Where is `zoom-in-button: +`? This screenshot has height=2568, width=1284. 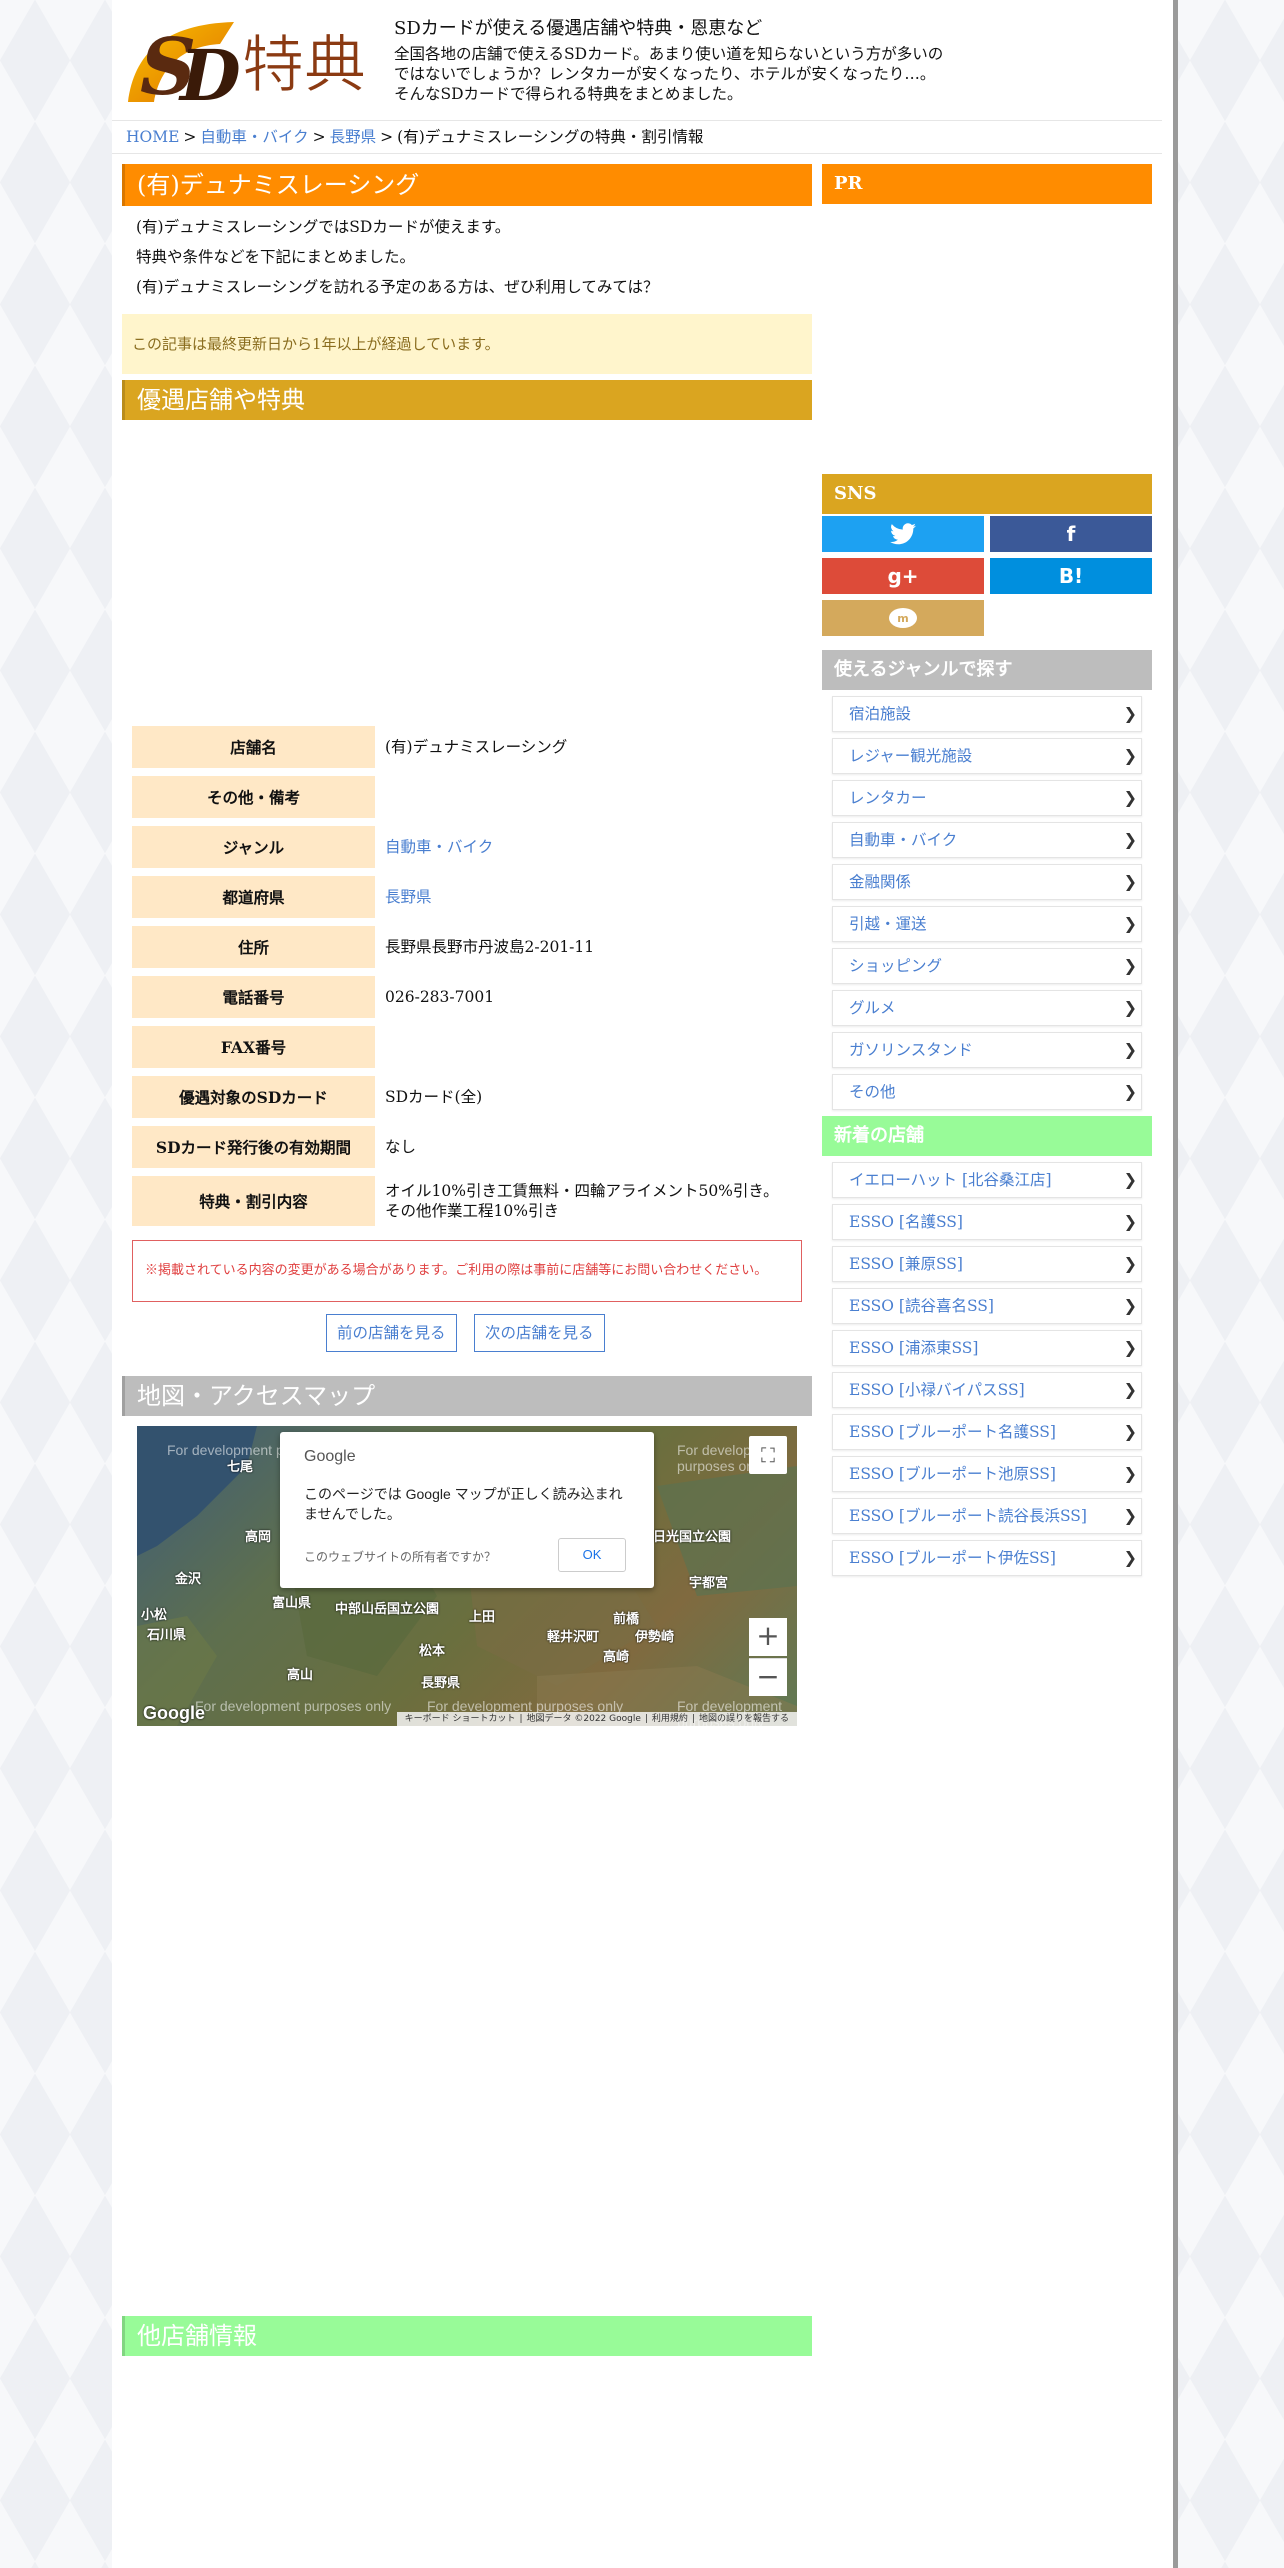 zoom-in-button: + is located at coordinates (768, 1637).